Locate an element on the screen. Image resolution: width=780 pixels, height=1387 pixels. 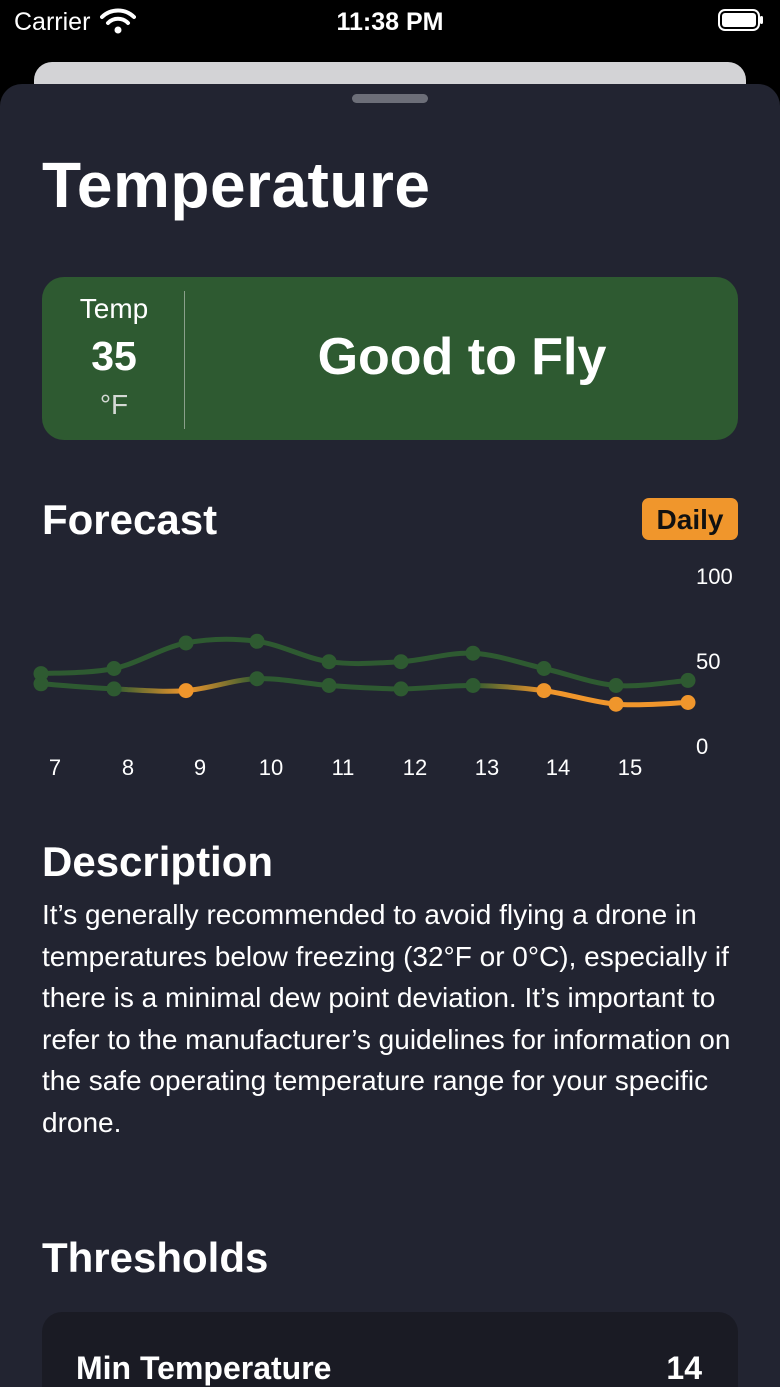
x-tick-label: 12 is located at coordinates (415, 767).